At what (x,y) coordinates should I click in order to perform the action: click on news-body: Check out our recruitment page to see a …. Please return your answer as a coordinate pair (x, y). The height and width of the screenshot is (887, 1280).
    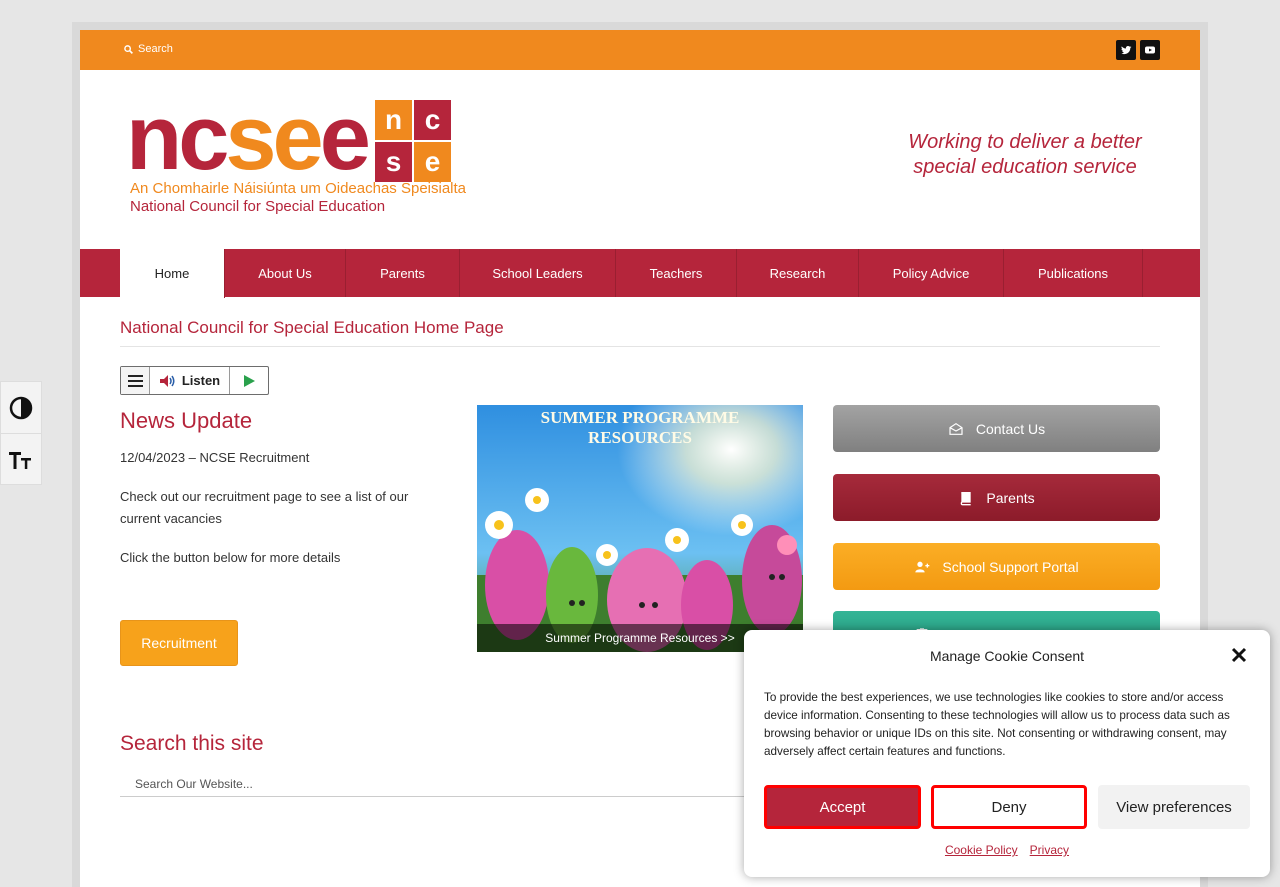
    Looking at the image, I should click on (264, 507).